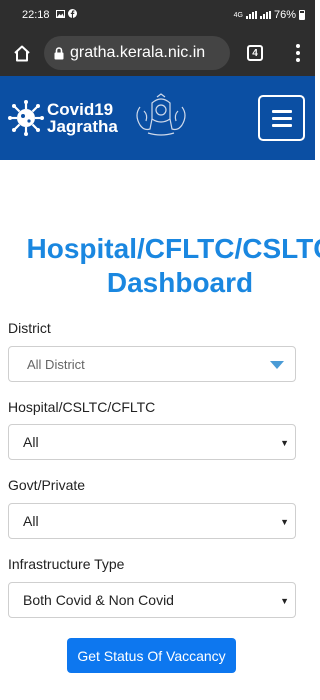 The width and height of the screenshot is (320, 700). I want to click on home-icon, so click(22, 53).